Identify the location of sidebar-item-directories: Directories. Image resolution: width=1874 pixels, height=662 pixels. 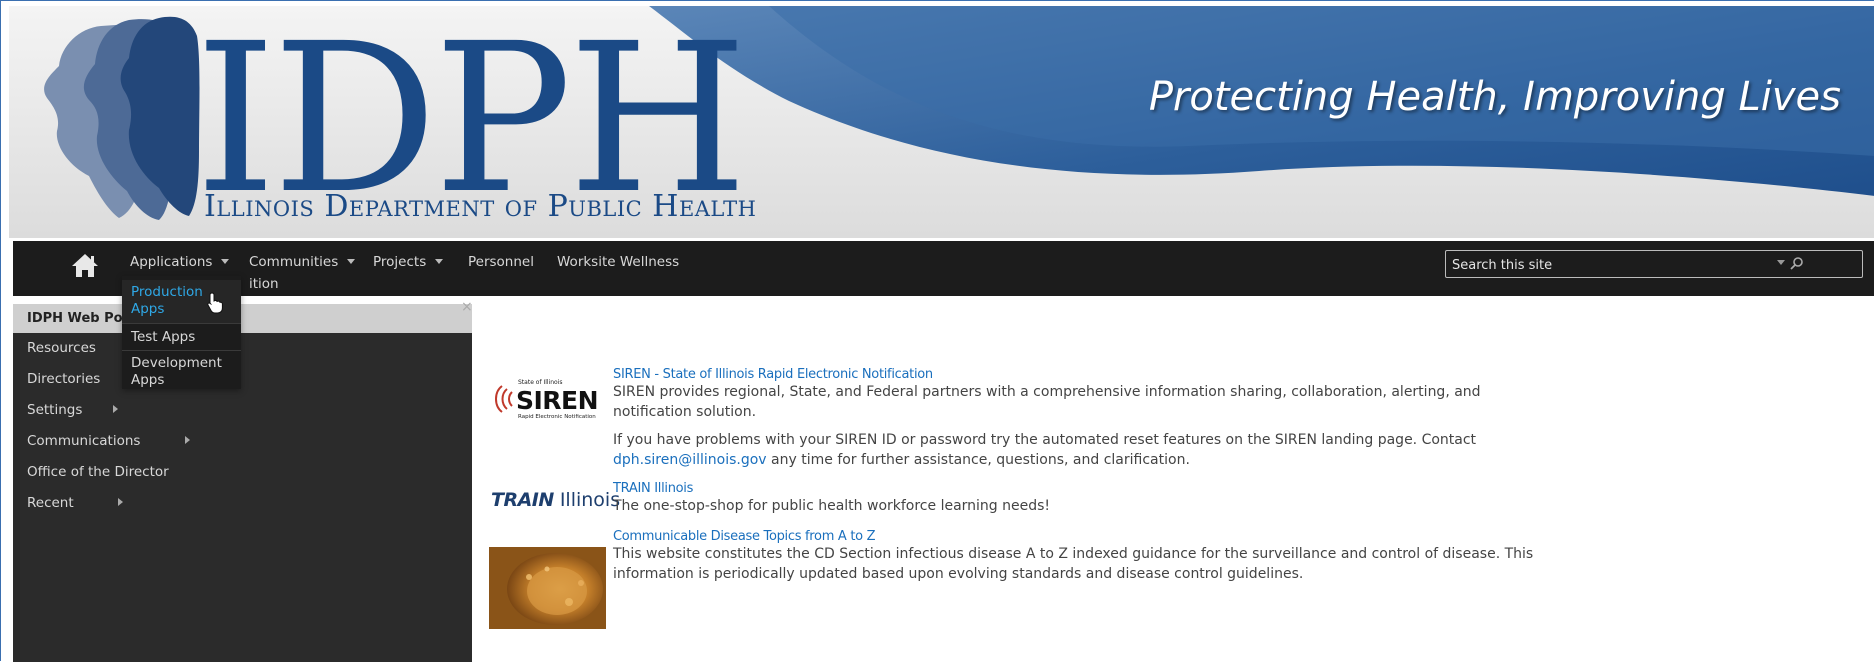
(63, 379).